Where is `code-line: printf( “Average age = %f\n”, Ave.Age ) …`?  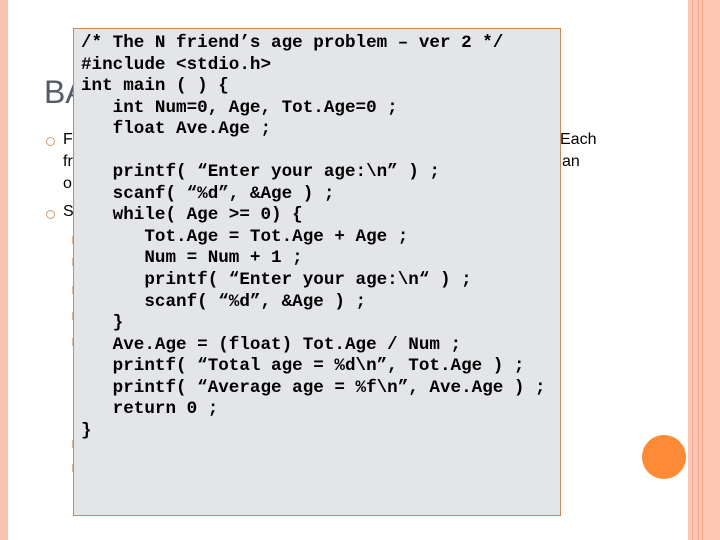
code-line: printf( “Average age = %f\n”, Ave.Age ) … is located at coordinates (313, 387).